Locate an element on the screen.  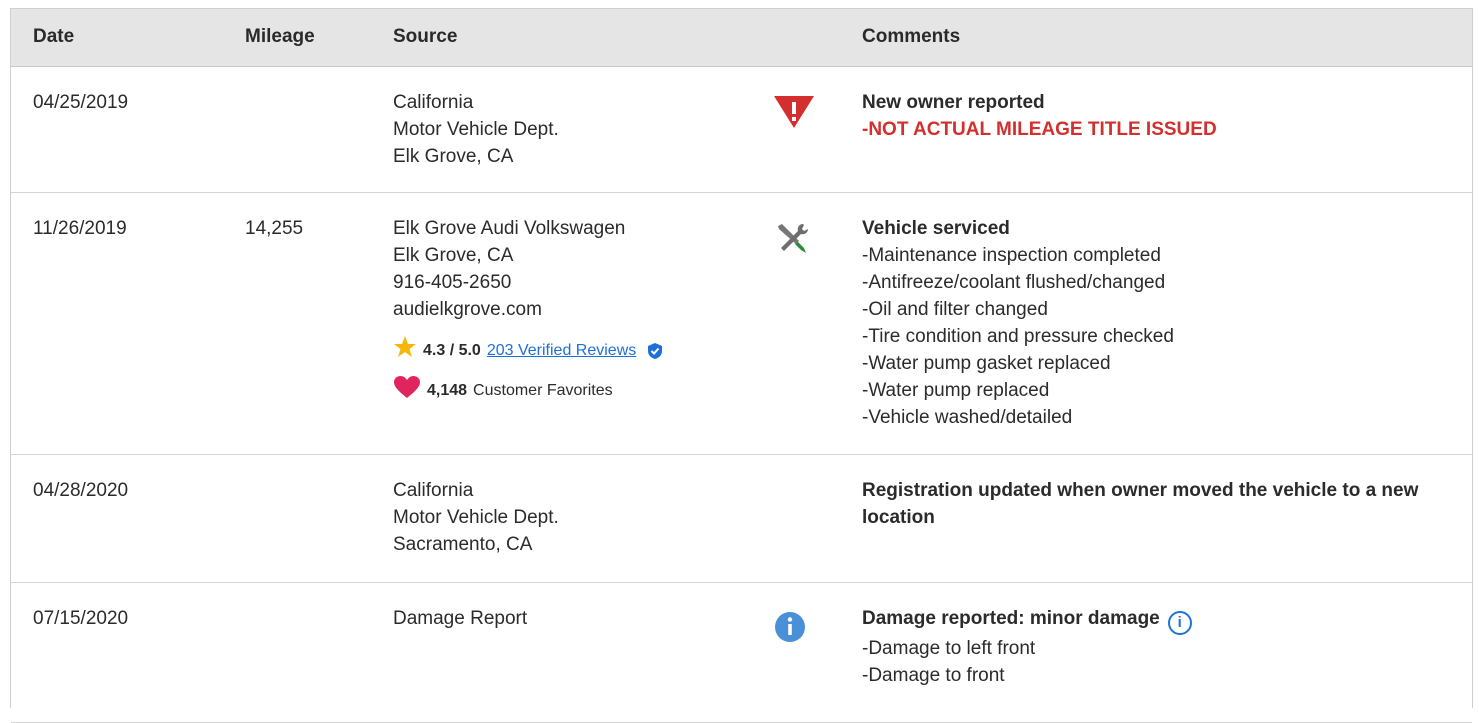
header-mileage: Mileage is located at coordinates (280, 36).